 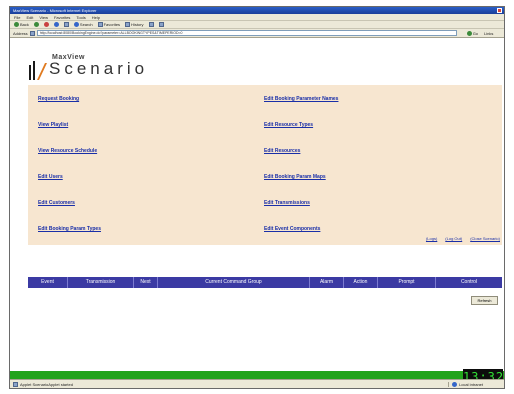 I want to click on view-playlist-link: View Playlist, so click(x=53, y=125).